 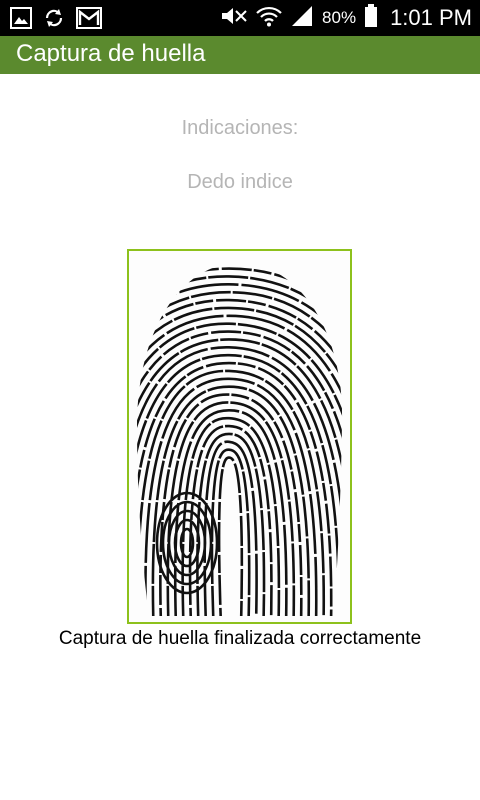 What do you see at coordinates (240, 128) in the screenshot?
I see `instructions-label: Indicaciones:` at bounding box center [240, 128].